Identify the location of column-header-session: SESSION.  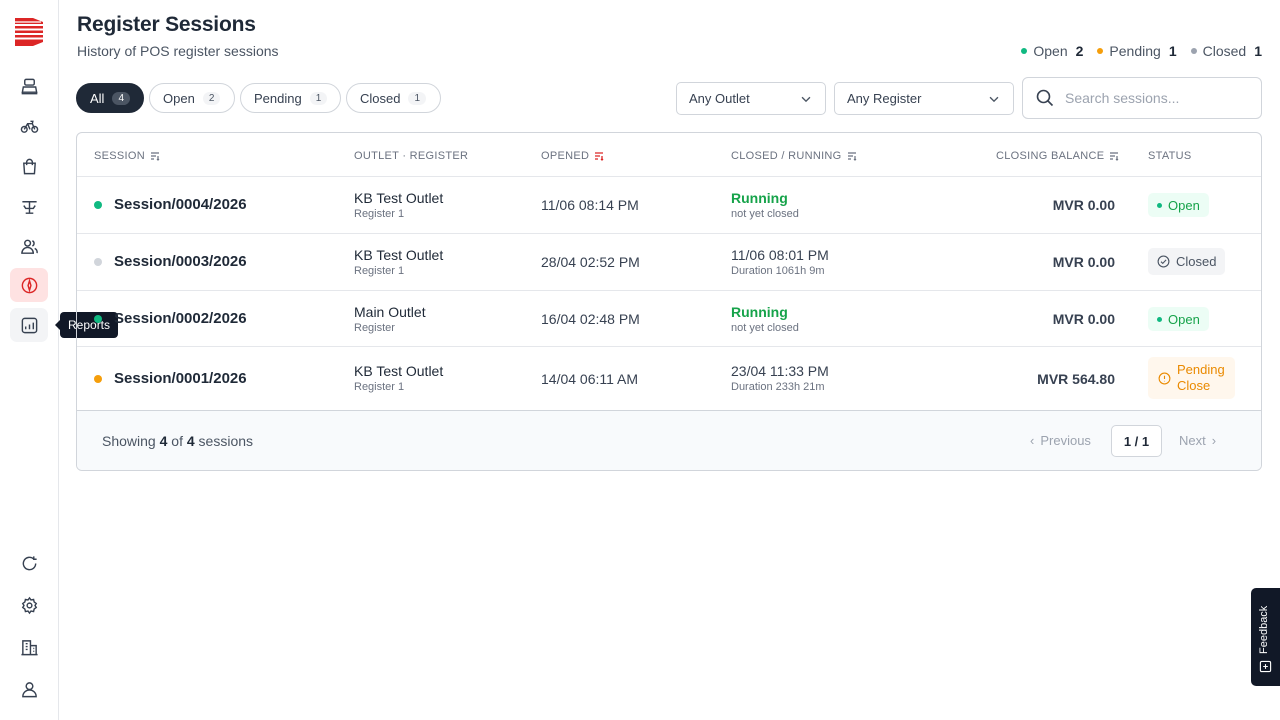
(127, 156).